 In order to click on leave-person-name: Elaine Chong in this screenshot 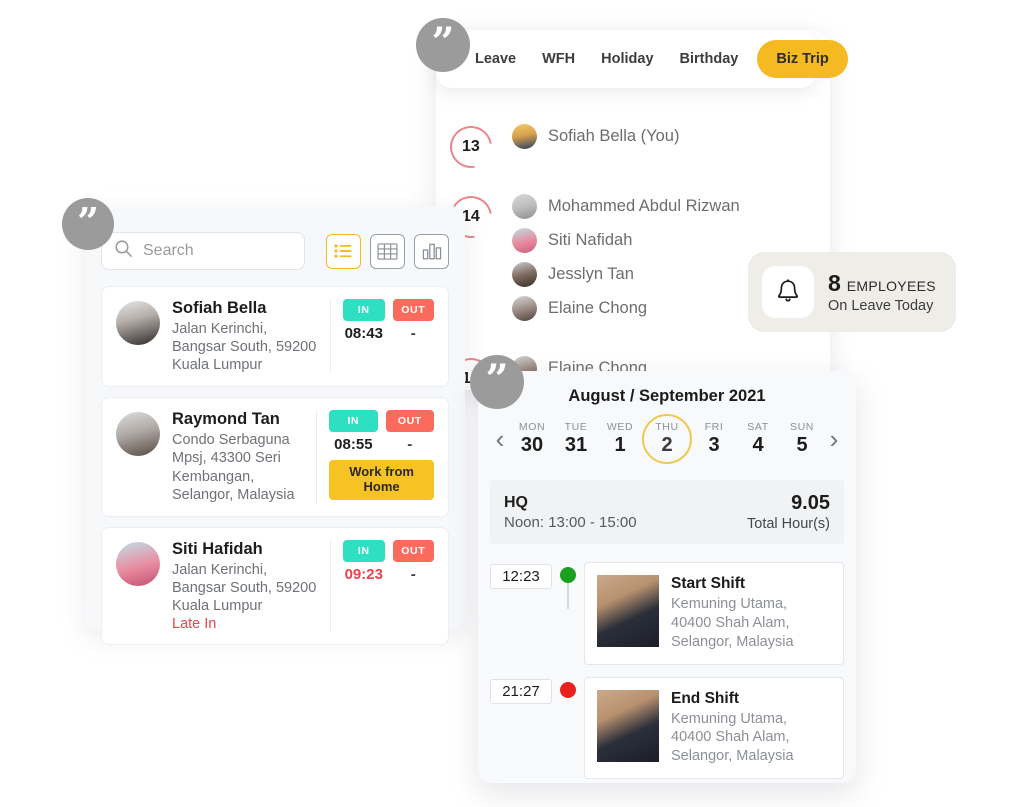, I will do `click(598, 308)`.